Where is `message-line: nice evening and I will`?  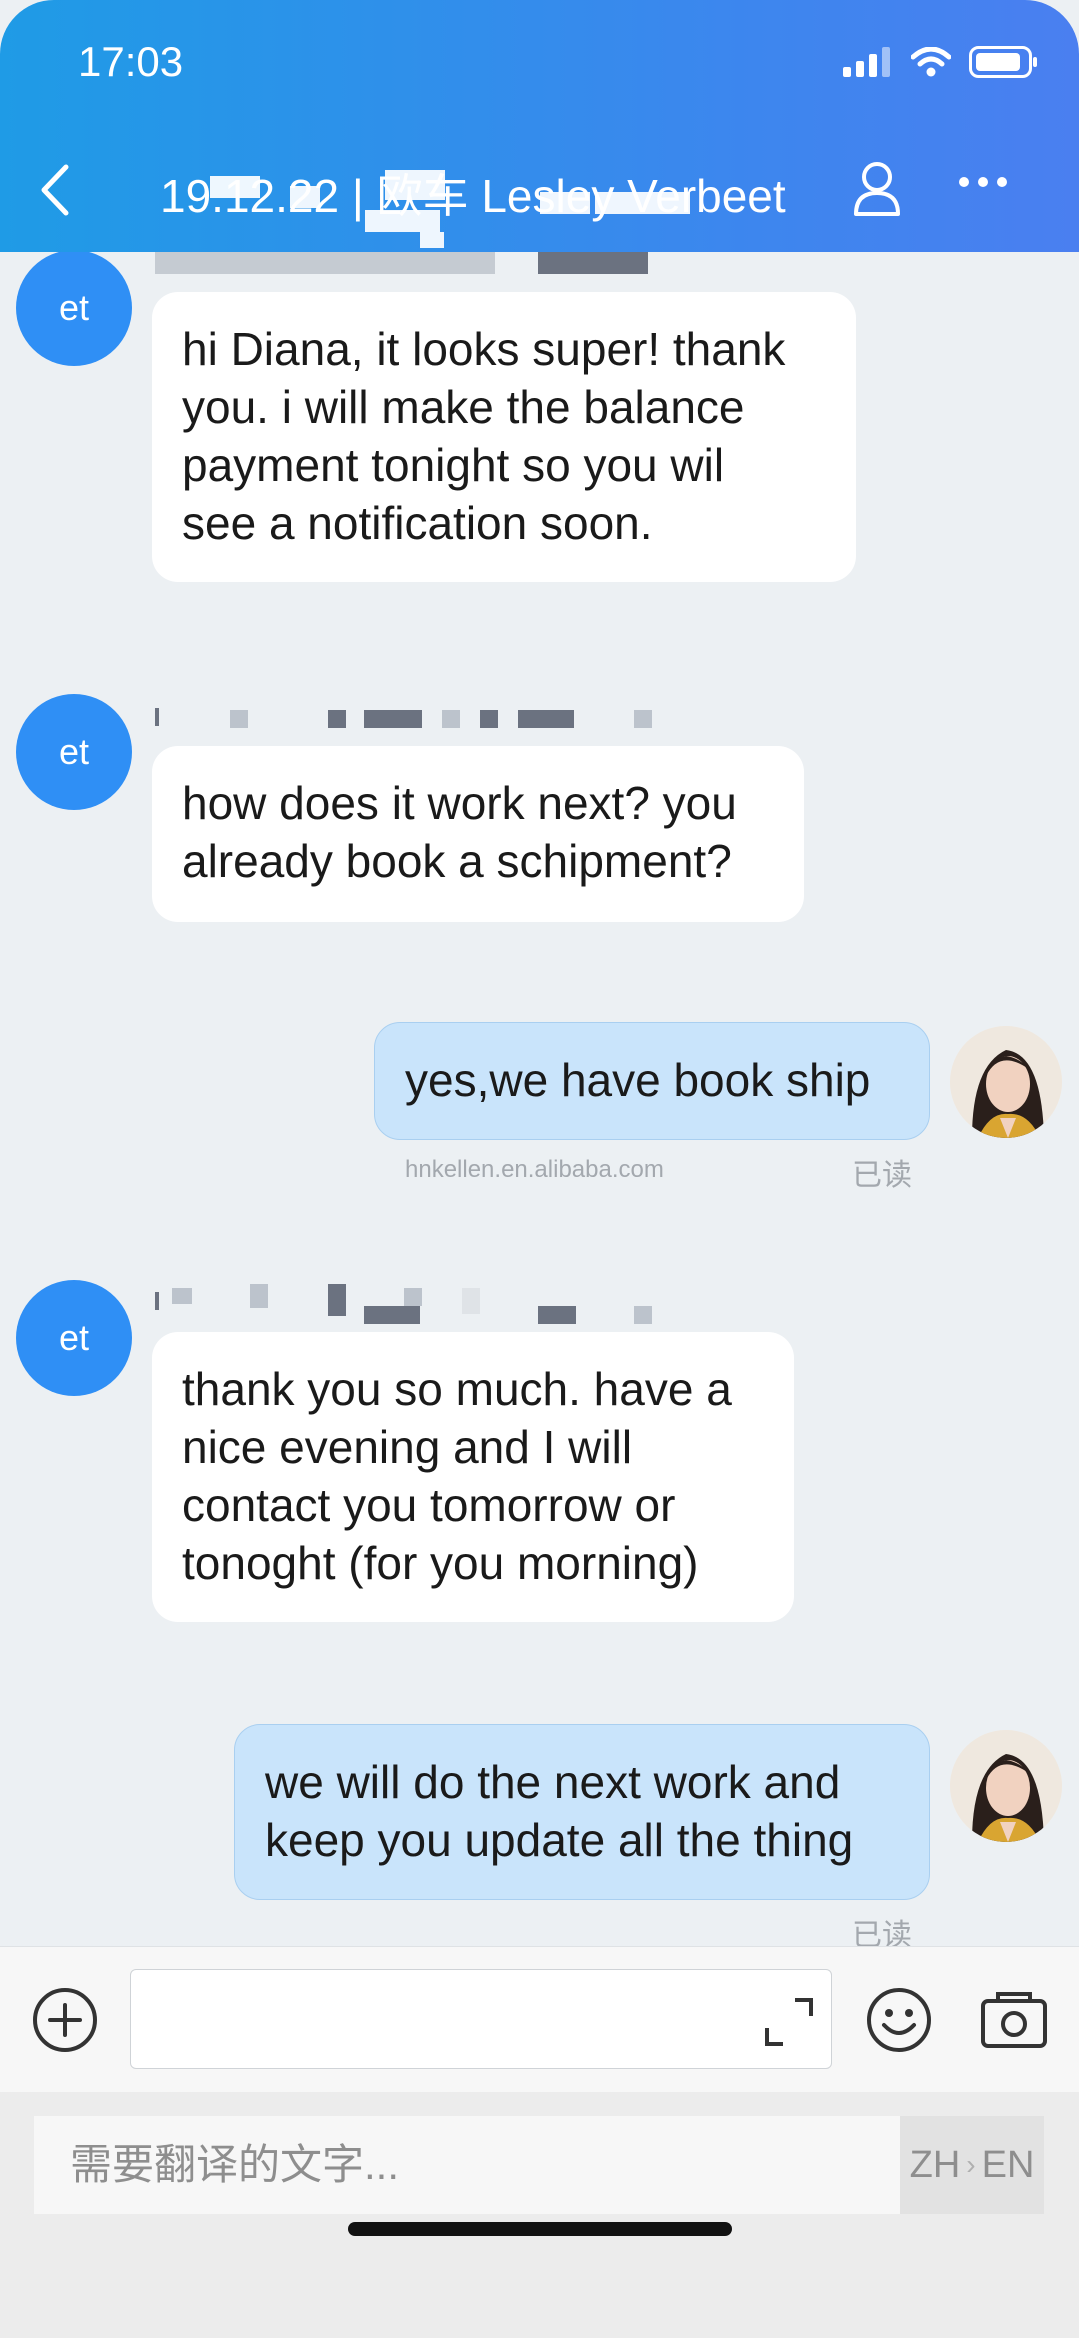
message-line: nice evening and I will is located at coordinates (407, 1447).